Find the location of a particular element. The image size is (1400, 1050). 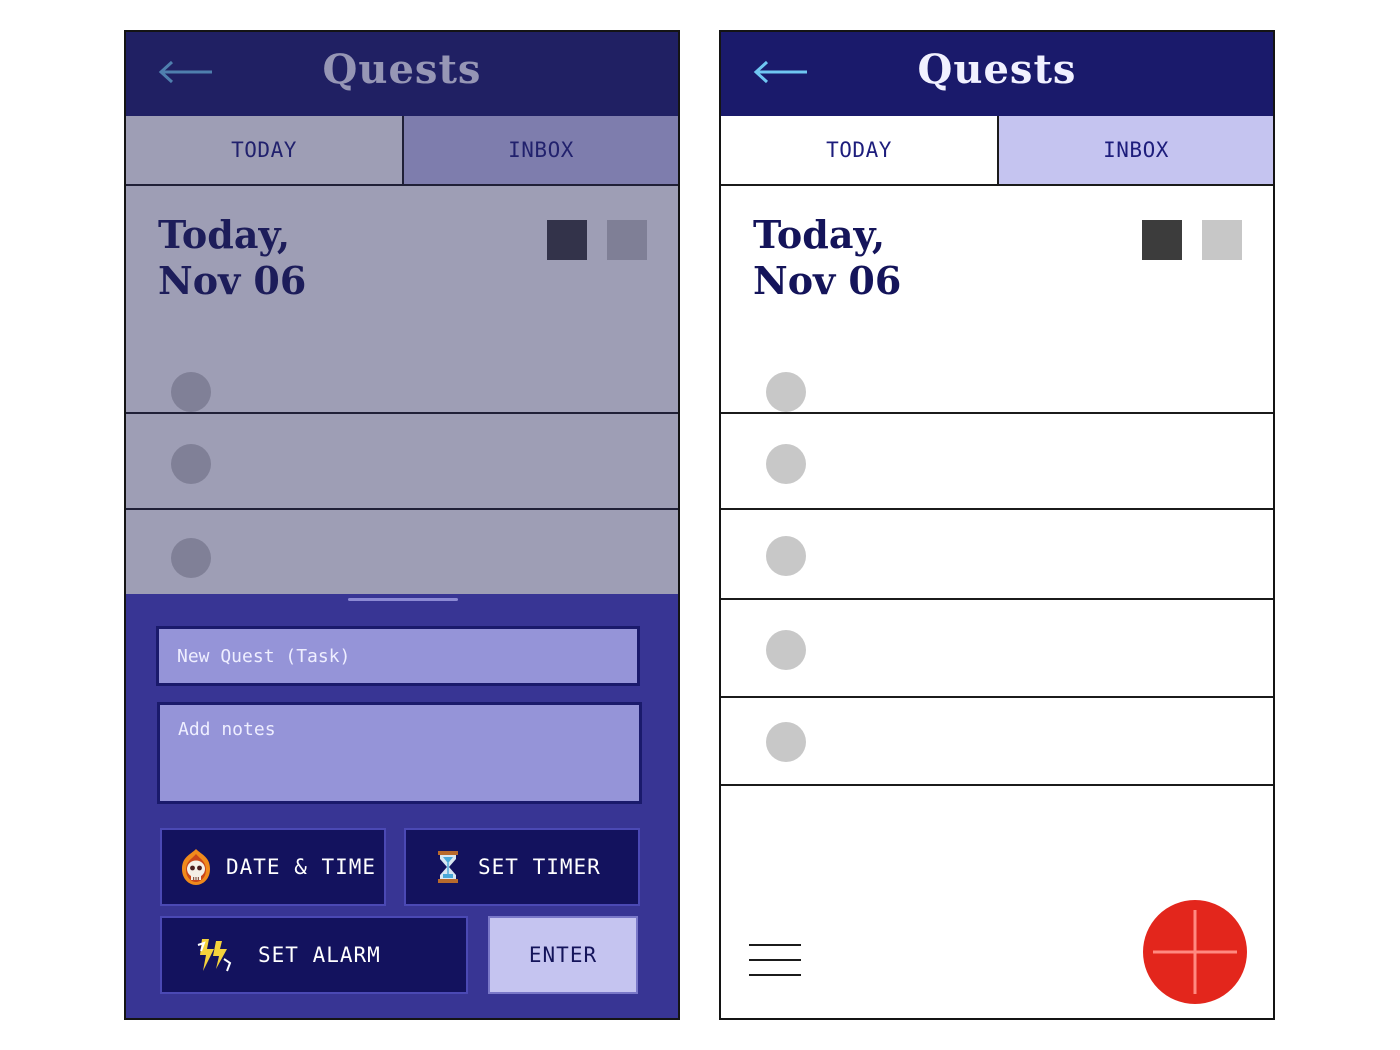

notes-input is located at coordinates (399, 753).